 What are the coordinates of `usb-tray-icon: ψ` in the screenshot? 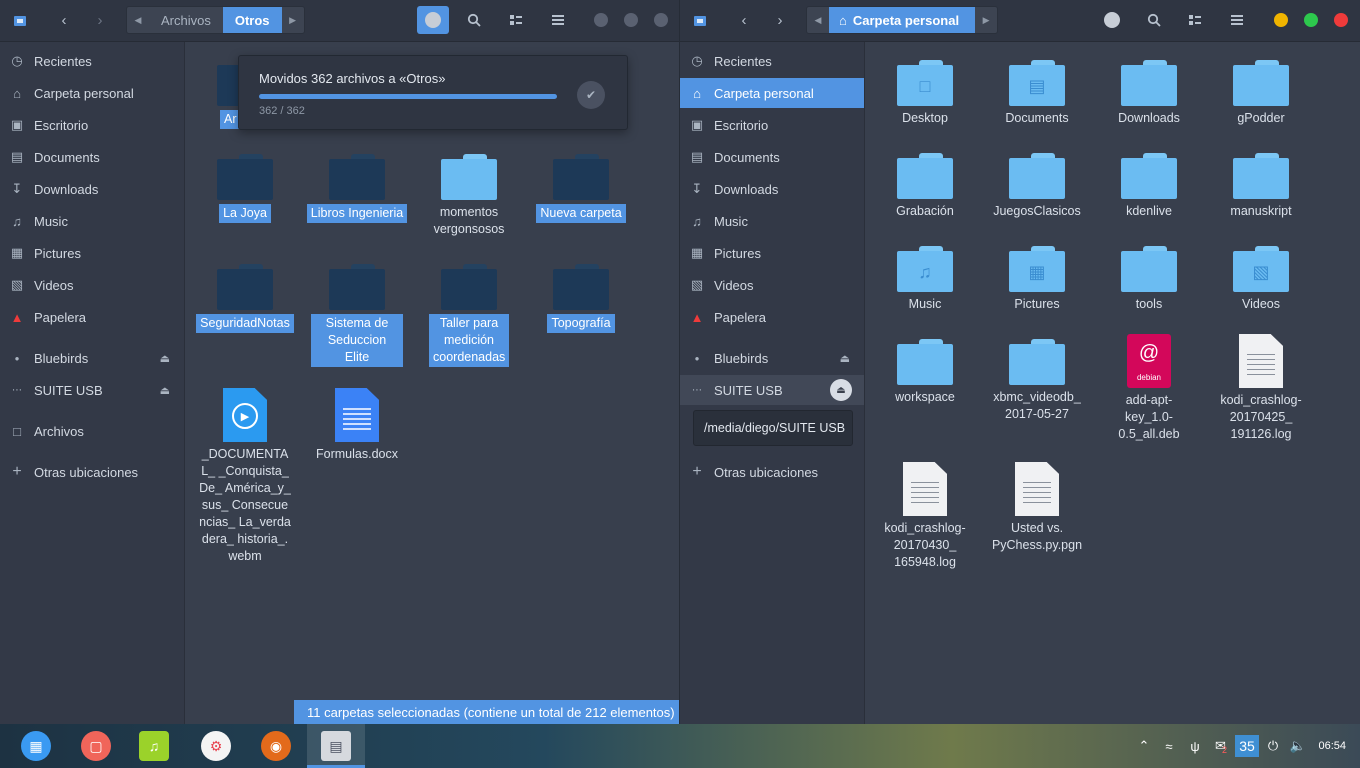 It's located at (1195, 746).